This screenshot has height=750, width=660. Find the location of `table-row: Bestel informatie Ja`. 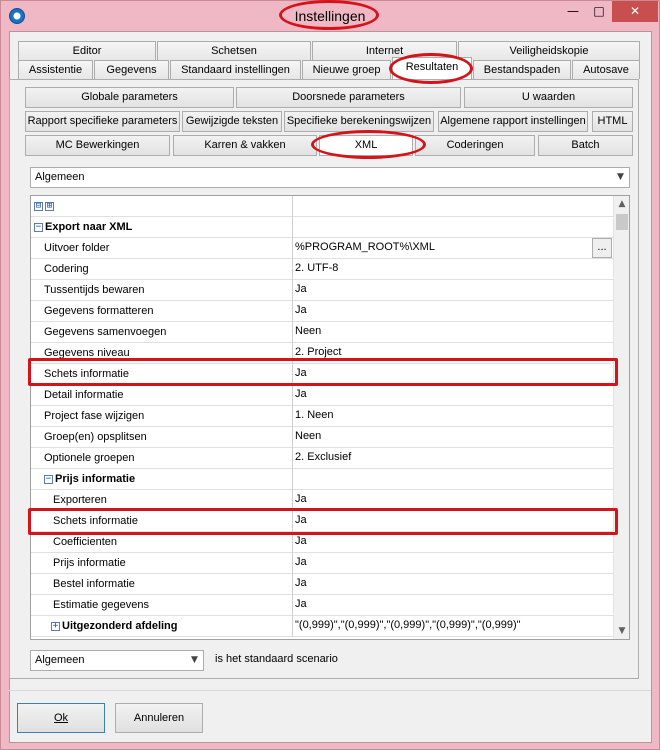

table-row: Bestel informatie Ja is located at coordinates (322, 584).